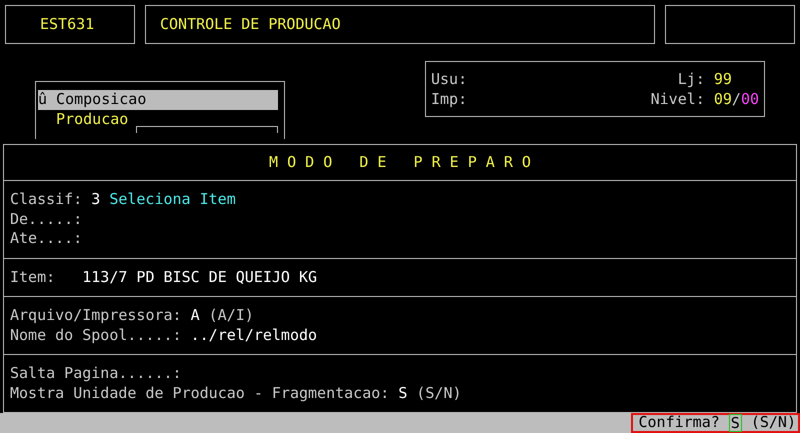  I want to click on user-label: Usu:, so click(449, 80).